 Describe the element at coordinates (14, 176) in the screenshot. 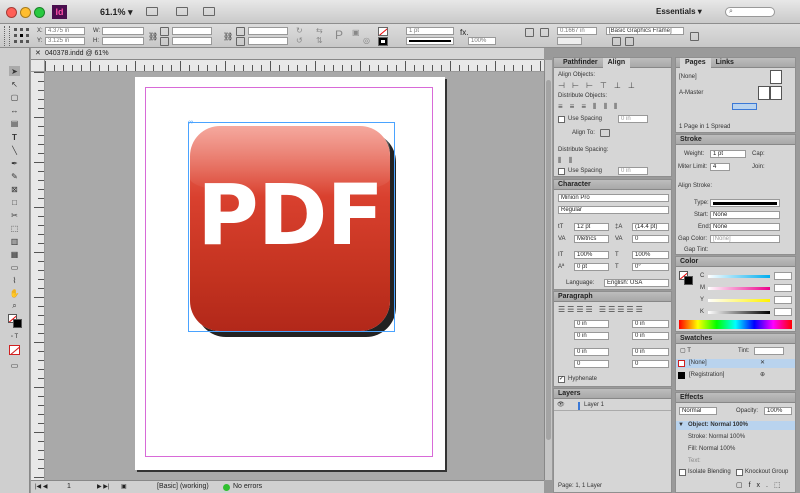

I see `pencil-tool-icon: ✎` at that location.